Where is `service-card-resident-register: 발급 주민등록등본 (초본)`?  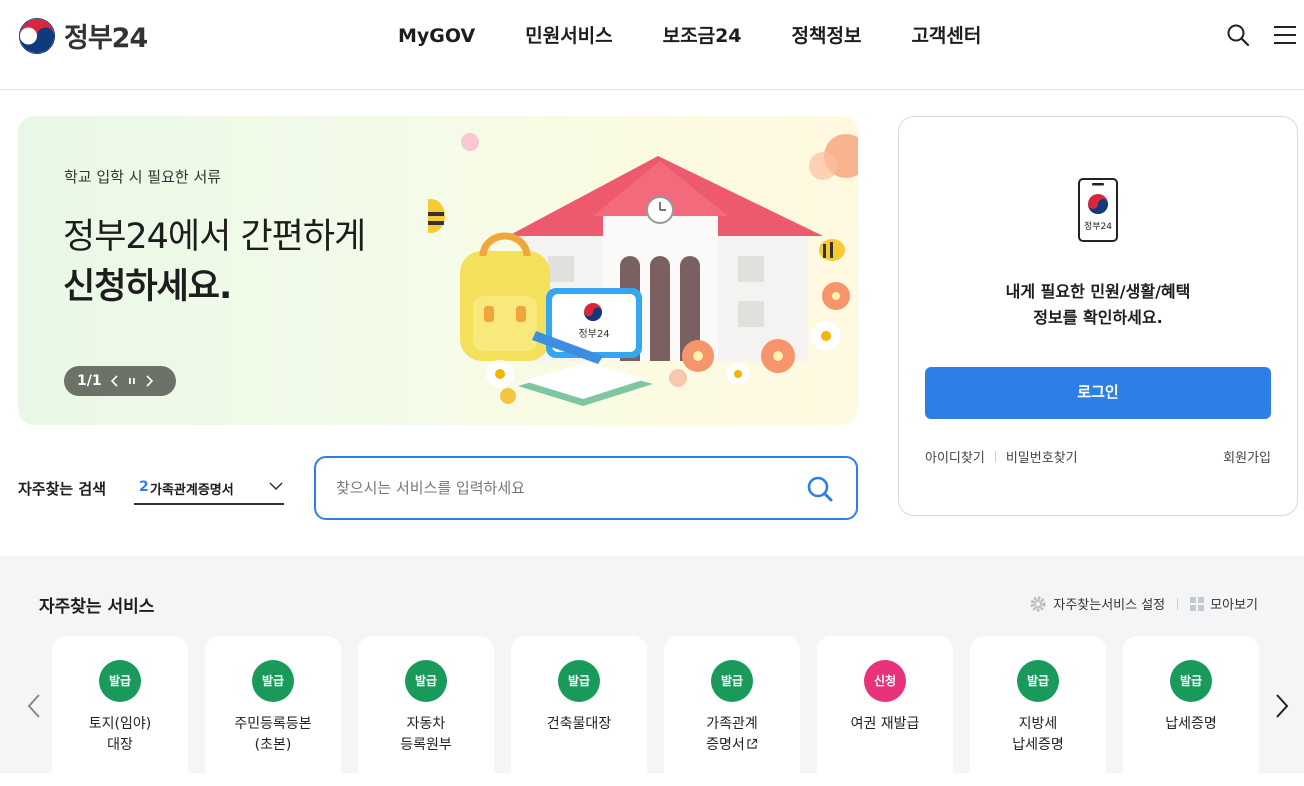 service-card-resident-register: 발급 주민등록등본 (초본) is located at coordinates (273, 711).